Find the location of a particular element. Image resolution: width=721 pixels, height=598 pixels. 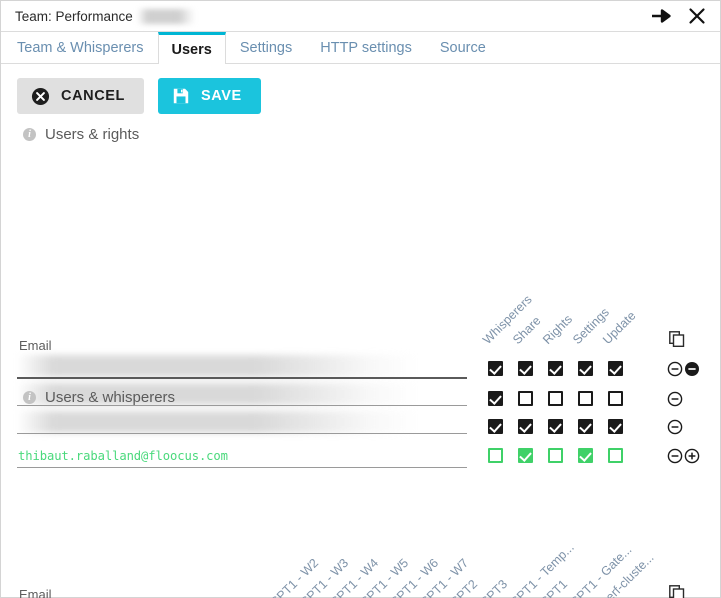

checkbox-r1-rights is located at coordinates (555, 368).